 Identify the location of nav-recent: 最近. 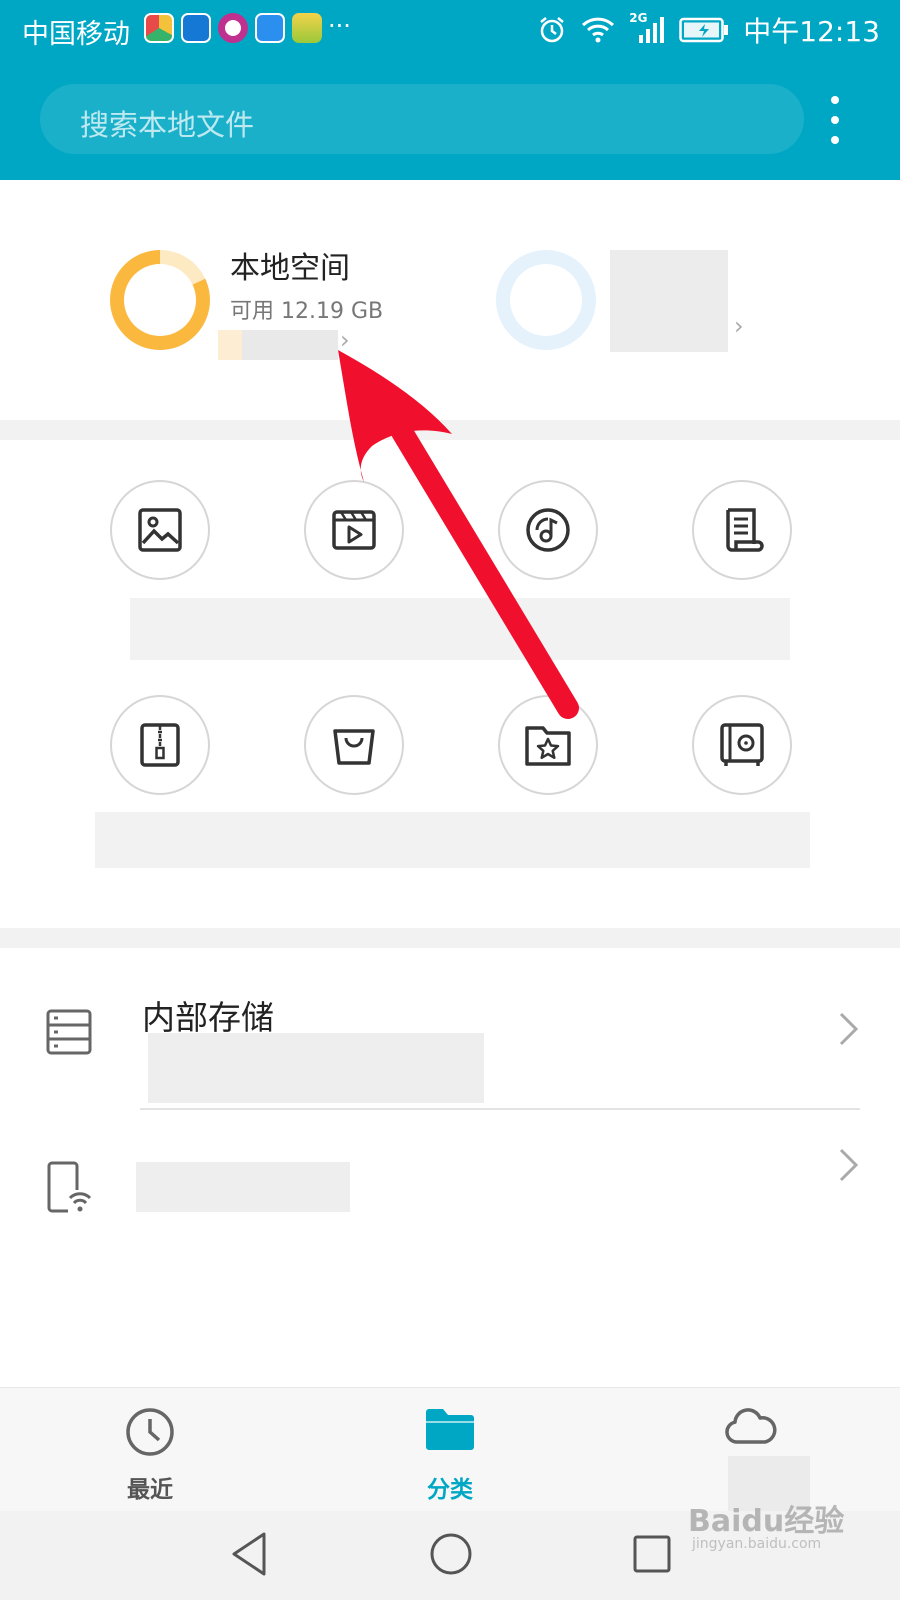
(150, 1450).